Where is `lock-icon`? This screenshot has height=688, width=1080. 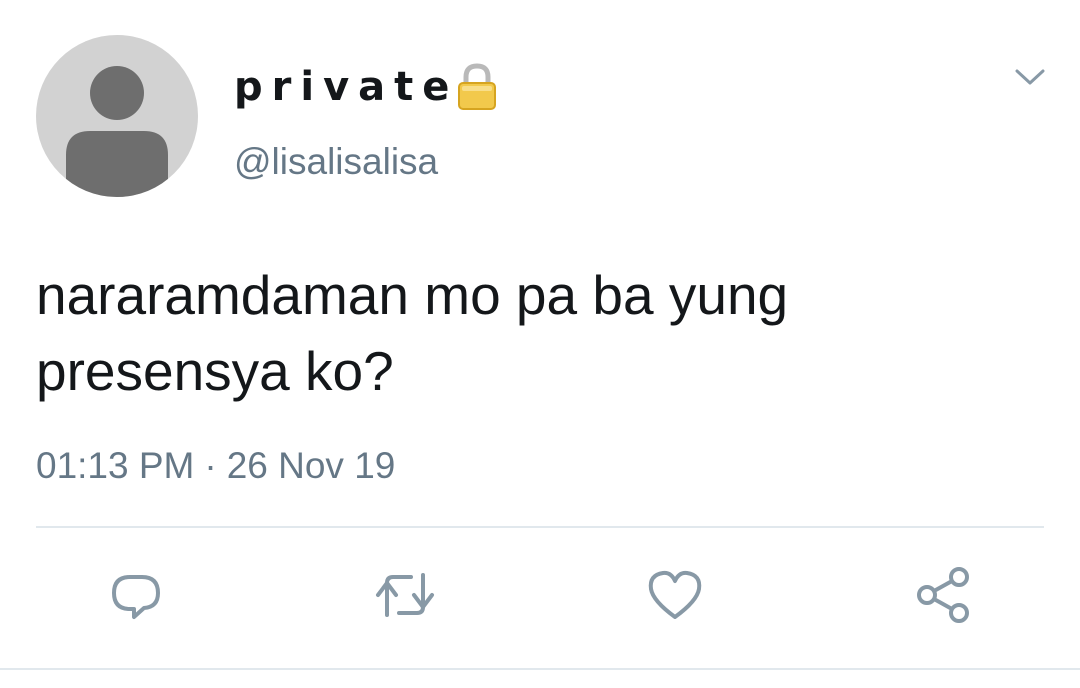 lock-icon is located at coordinates (477, 86).